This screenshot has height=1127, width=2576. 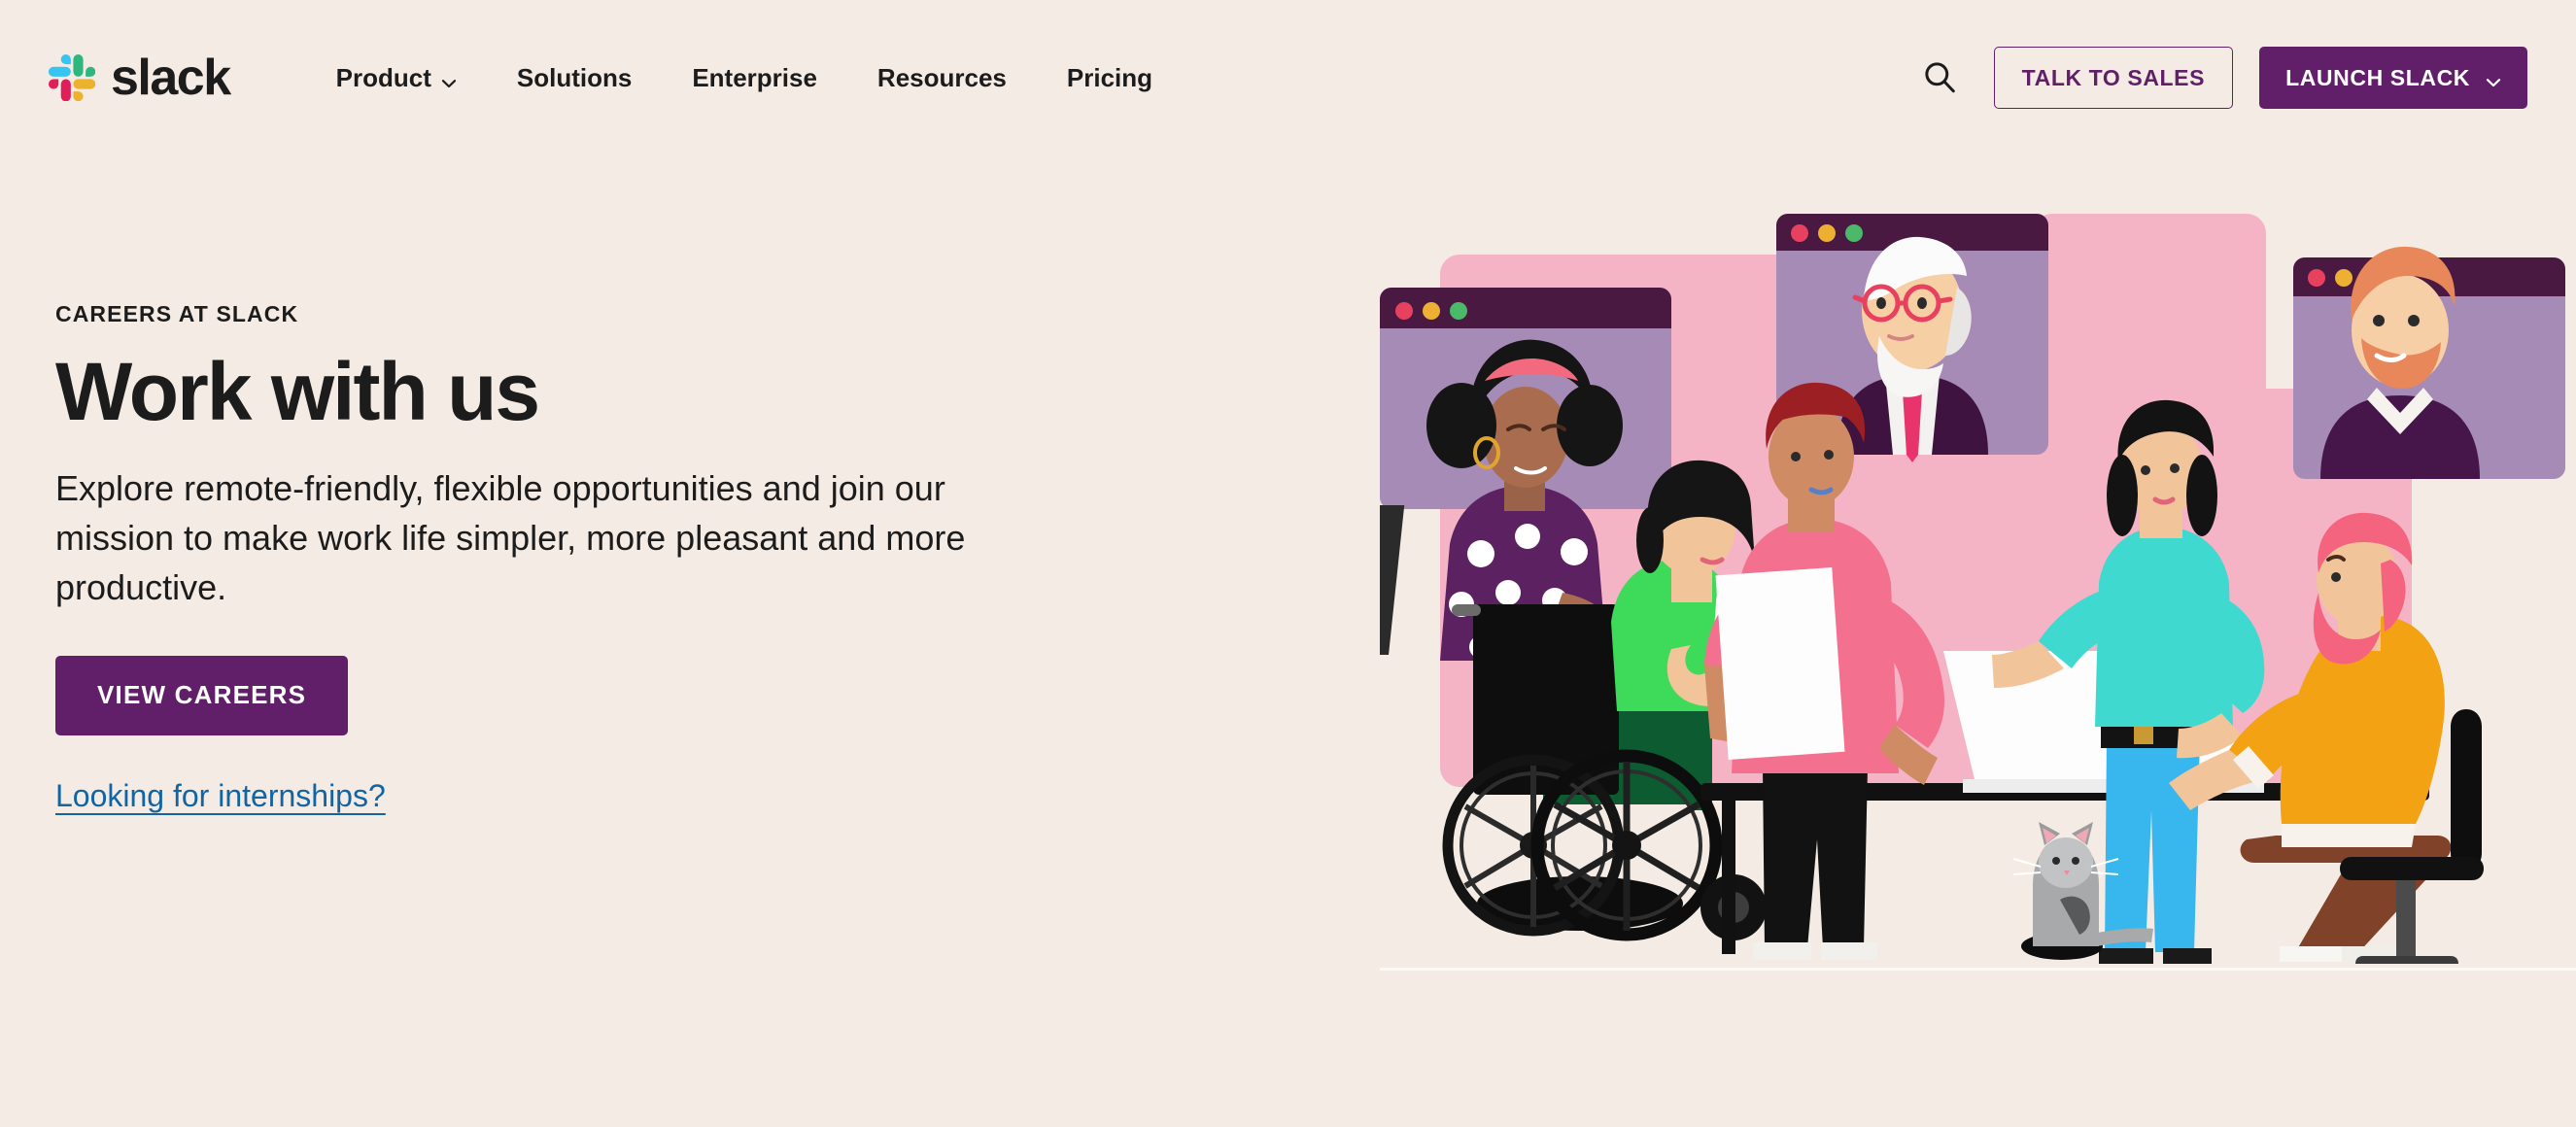 What do you see at coordinates (2113, 78) in the screenshot?
I see `talk-to-sales-button: TALK TO SALES` at bounding box center [2113, 78].